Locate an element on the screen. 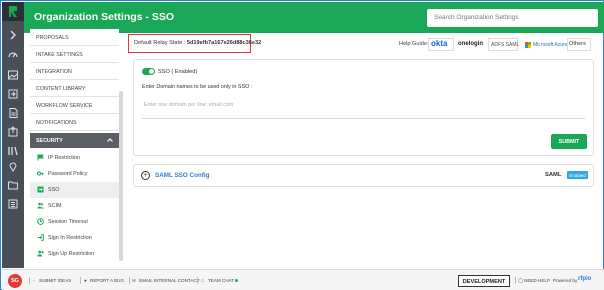  saml-type-label: SAML is located at coordinates (553, 175).